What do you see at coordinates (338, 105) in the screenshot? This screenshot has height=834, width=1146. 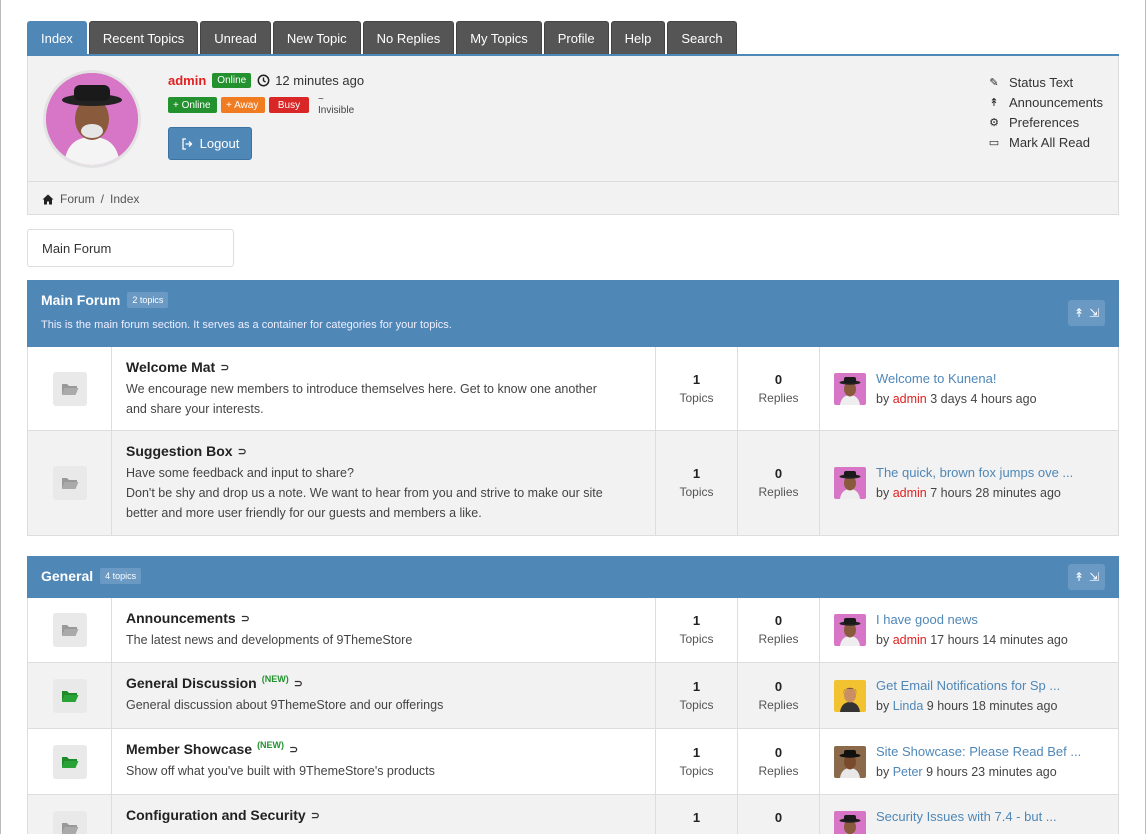 I see `status-invisible-button: ~ Invisible` at bounding box center [338, 105].